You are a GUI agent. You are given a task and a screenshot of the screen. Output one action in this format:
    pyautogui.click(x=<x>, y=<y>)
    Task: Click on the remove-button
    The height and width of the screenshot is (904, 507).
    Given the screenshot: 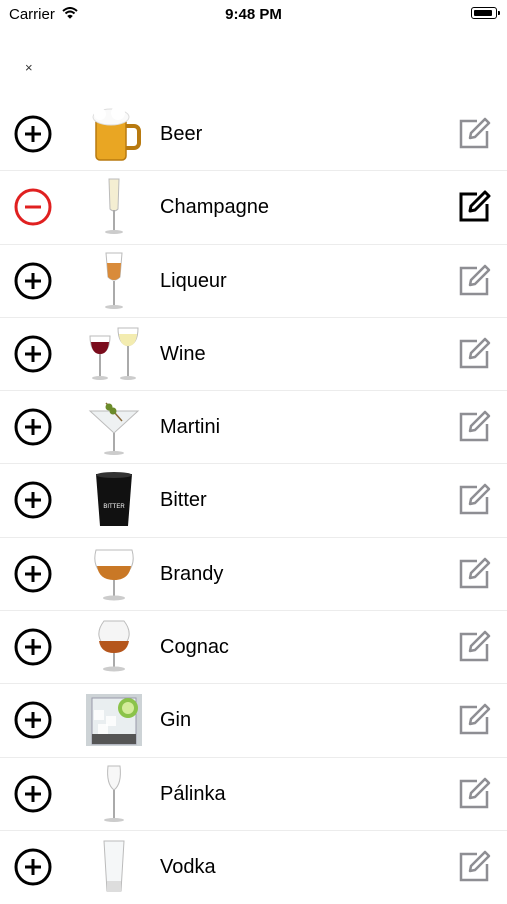 What is the action you would take?
    pyautogui.click(x=33, y=207)
    